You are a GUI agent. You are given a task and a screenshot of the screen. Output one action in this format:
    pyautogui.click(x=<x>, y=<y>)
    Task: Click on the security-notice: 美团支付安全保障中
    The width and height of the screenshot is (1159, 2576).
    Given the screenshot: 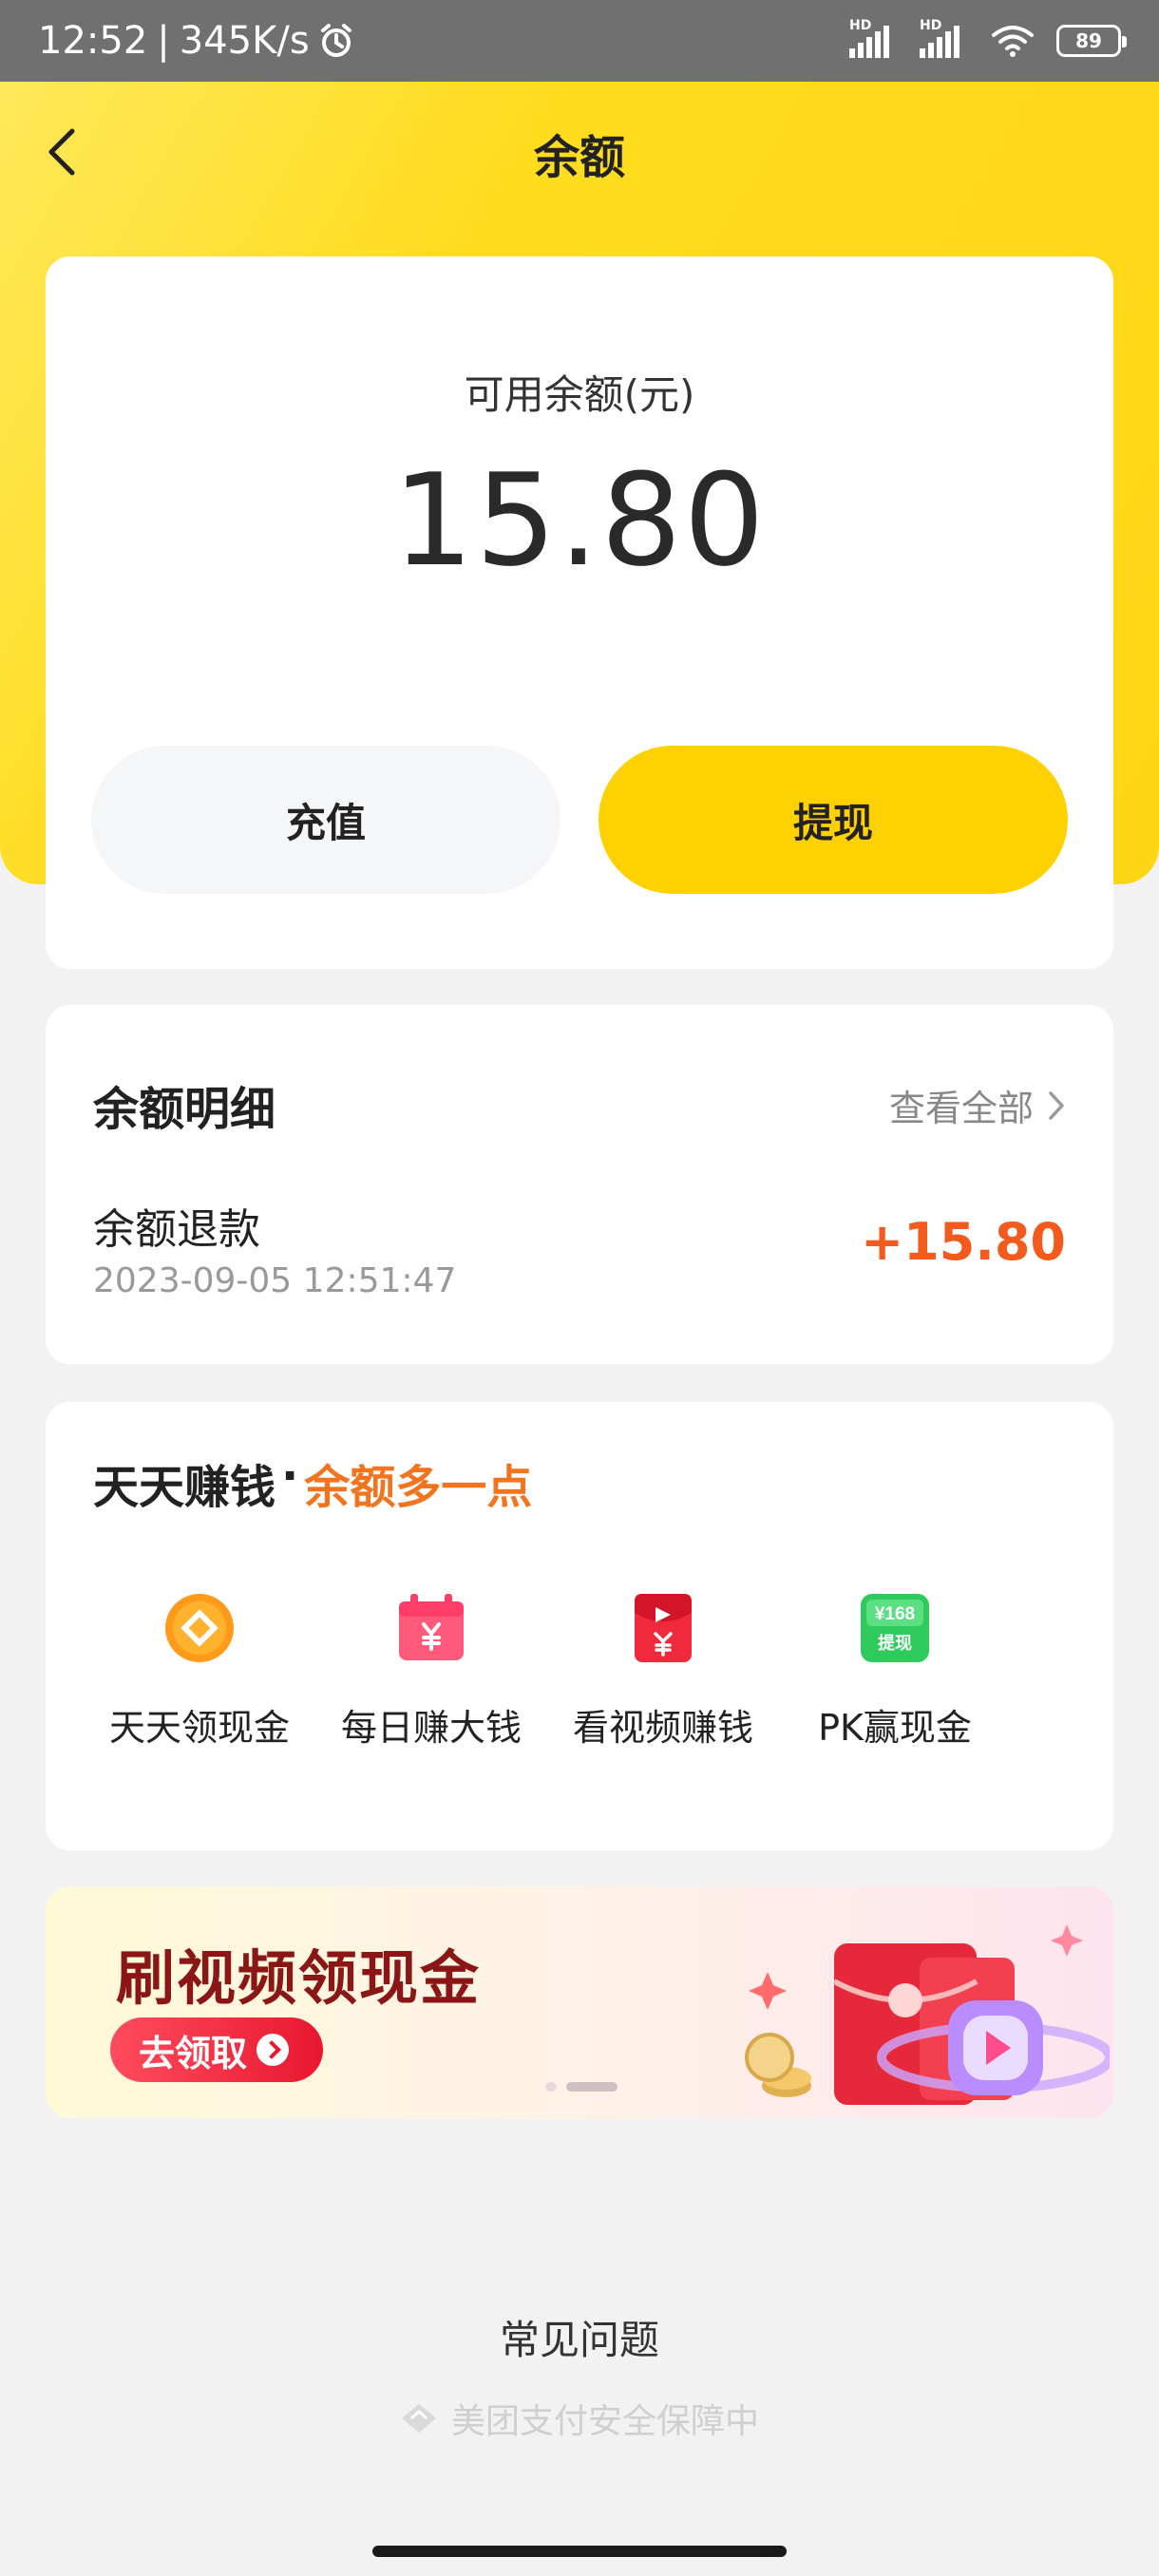 What is the action you would take?
    pyautogui.click(x=579, y=2418)
    